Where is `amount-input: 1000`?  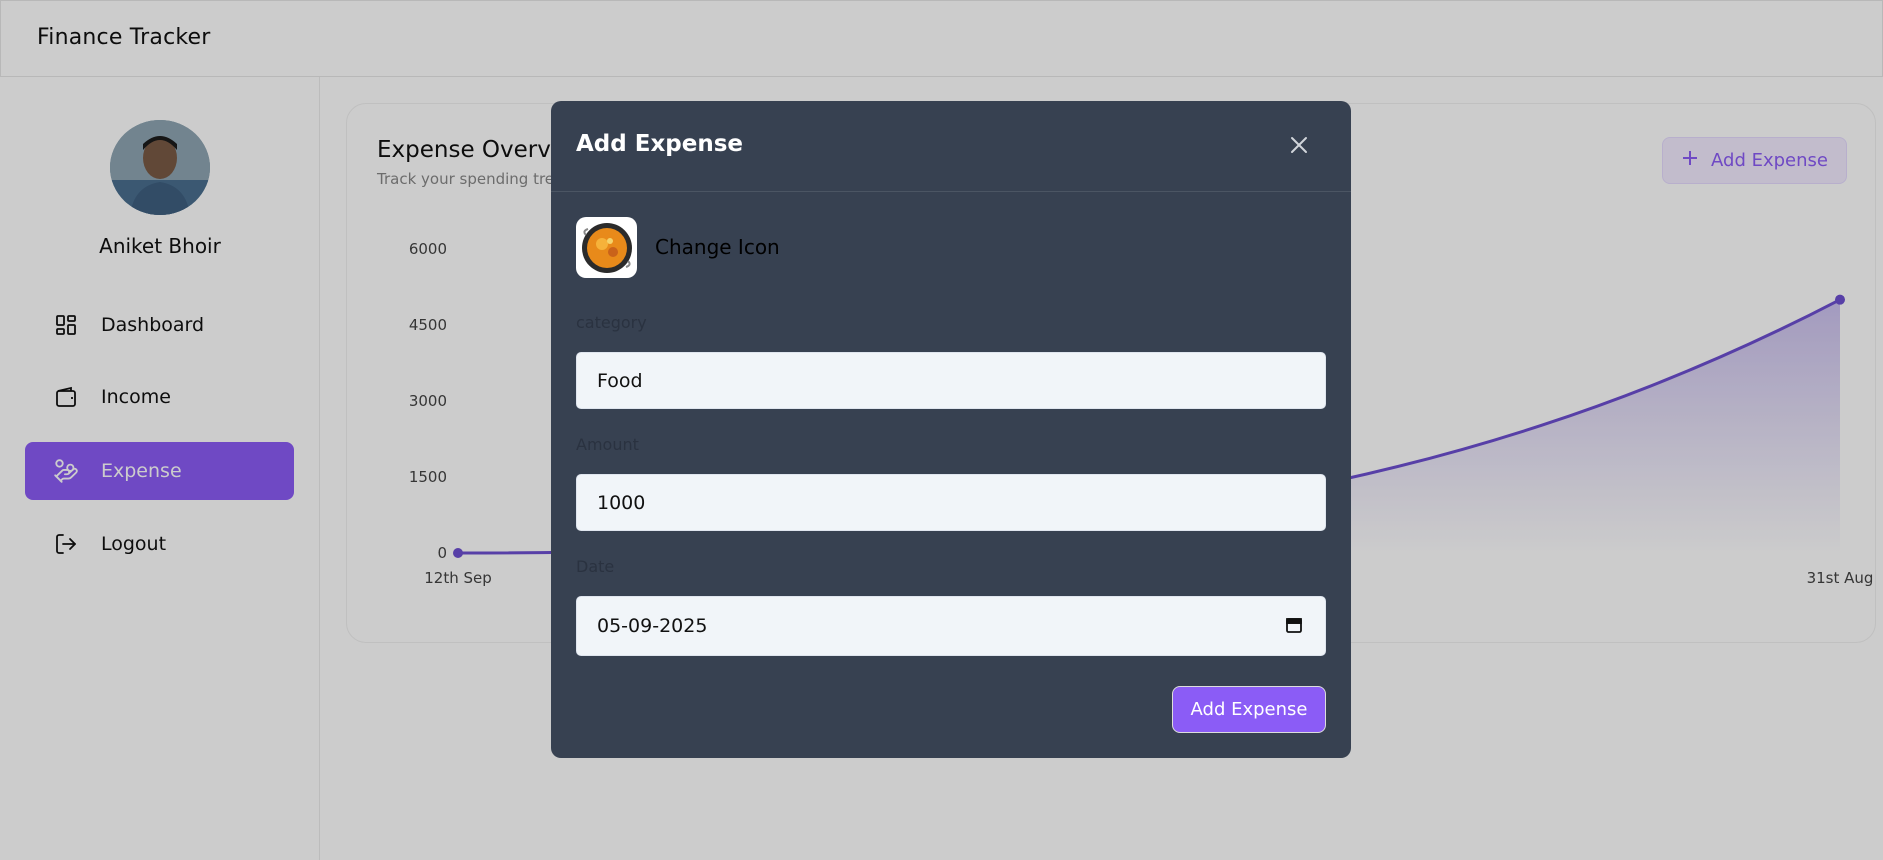
amount-input: 1000 is located at coordinates (951, 502).